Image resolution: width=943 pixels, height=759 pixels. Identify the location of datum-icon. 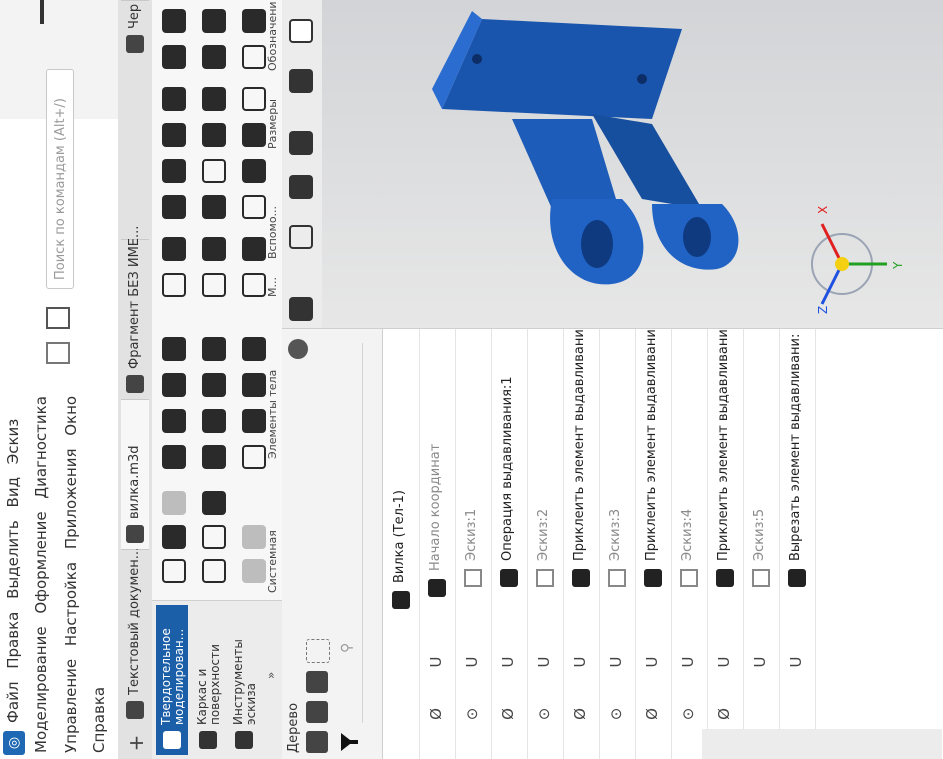
(174, 21).